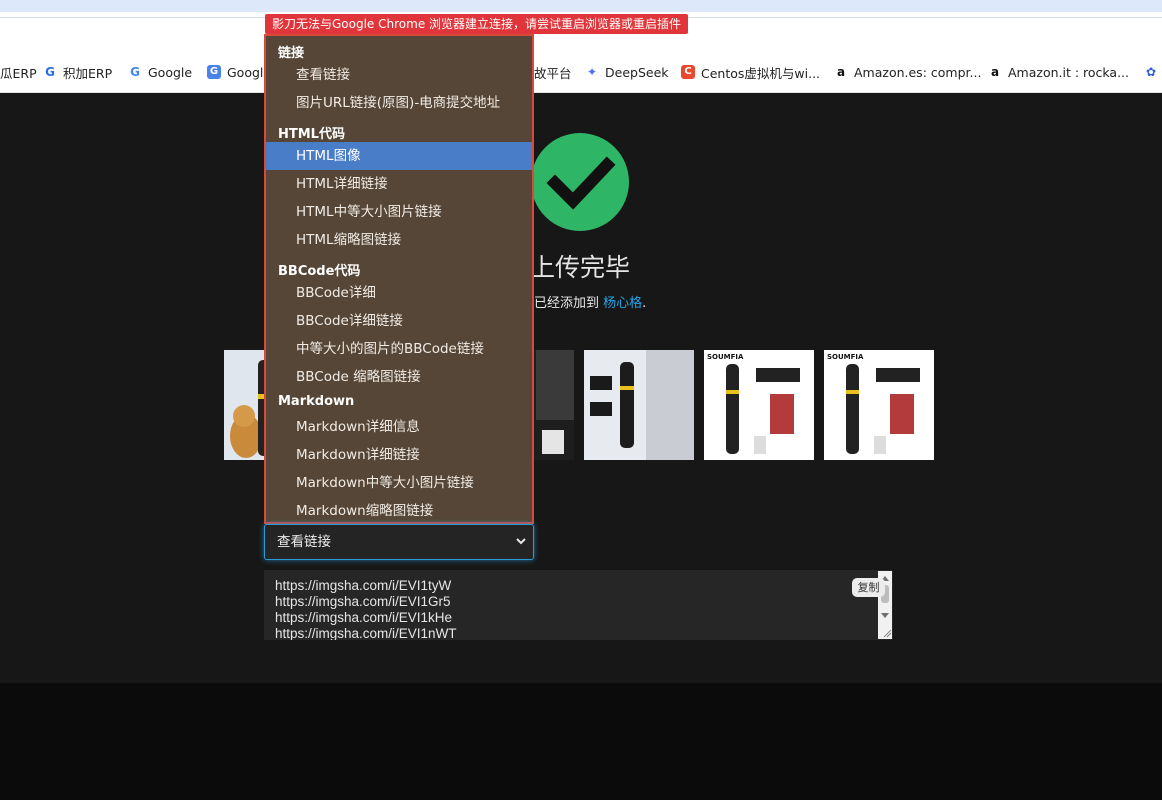  What do you see at coordinates (245, 72) in the screenshot?
I see `bookmark-label: Googl` at bounding box center [245, 72].